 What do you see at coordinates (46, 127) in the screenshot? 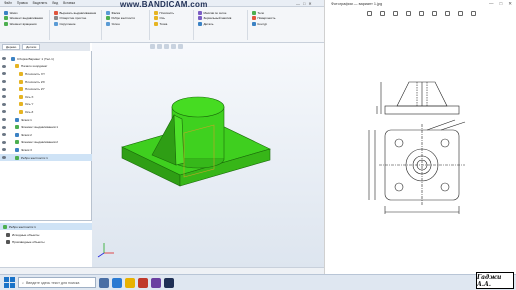
I see `tree-item: Элемент выдавливания:1` at bounding box center [46, 127].